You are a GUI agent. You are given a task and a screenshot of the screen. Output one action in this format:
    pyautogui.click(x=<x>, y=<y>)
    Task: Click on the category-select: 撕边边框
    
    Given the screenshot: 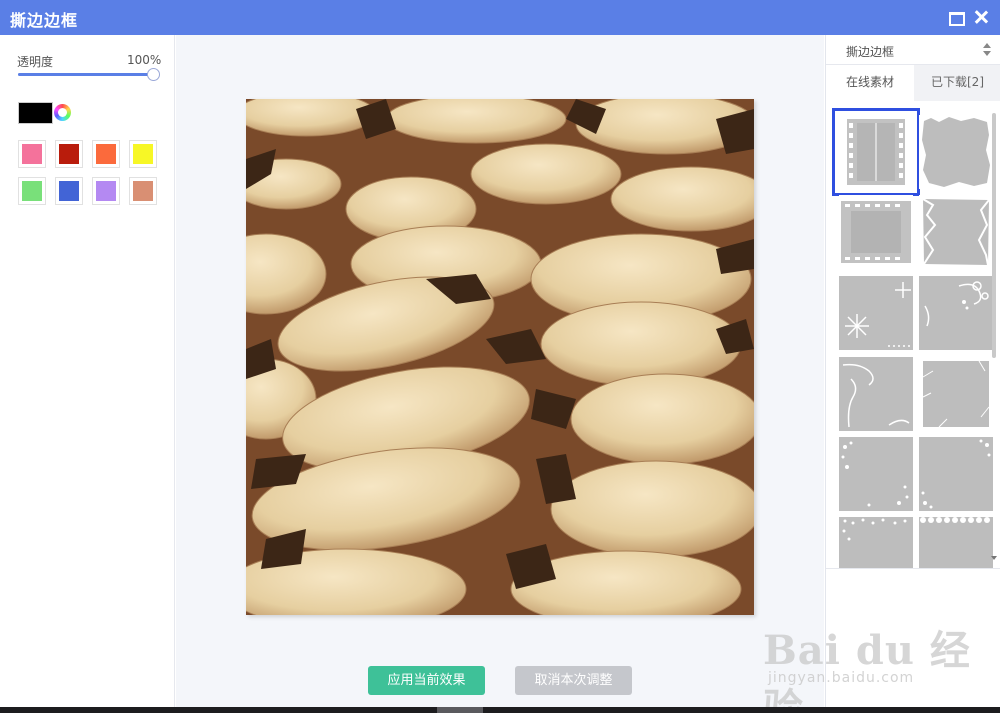 What is the action you would take?
    pyautogui.click(x=913, y=50)
    